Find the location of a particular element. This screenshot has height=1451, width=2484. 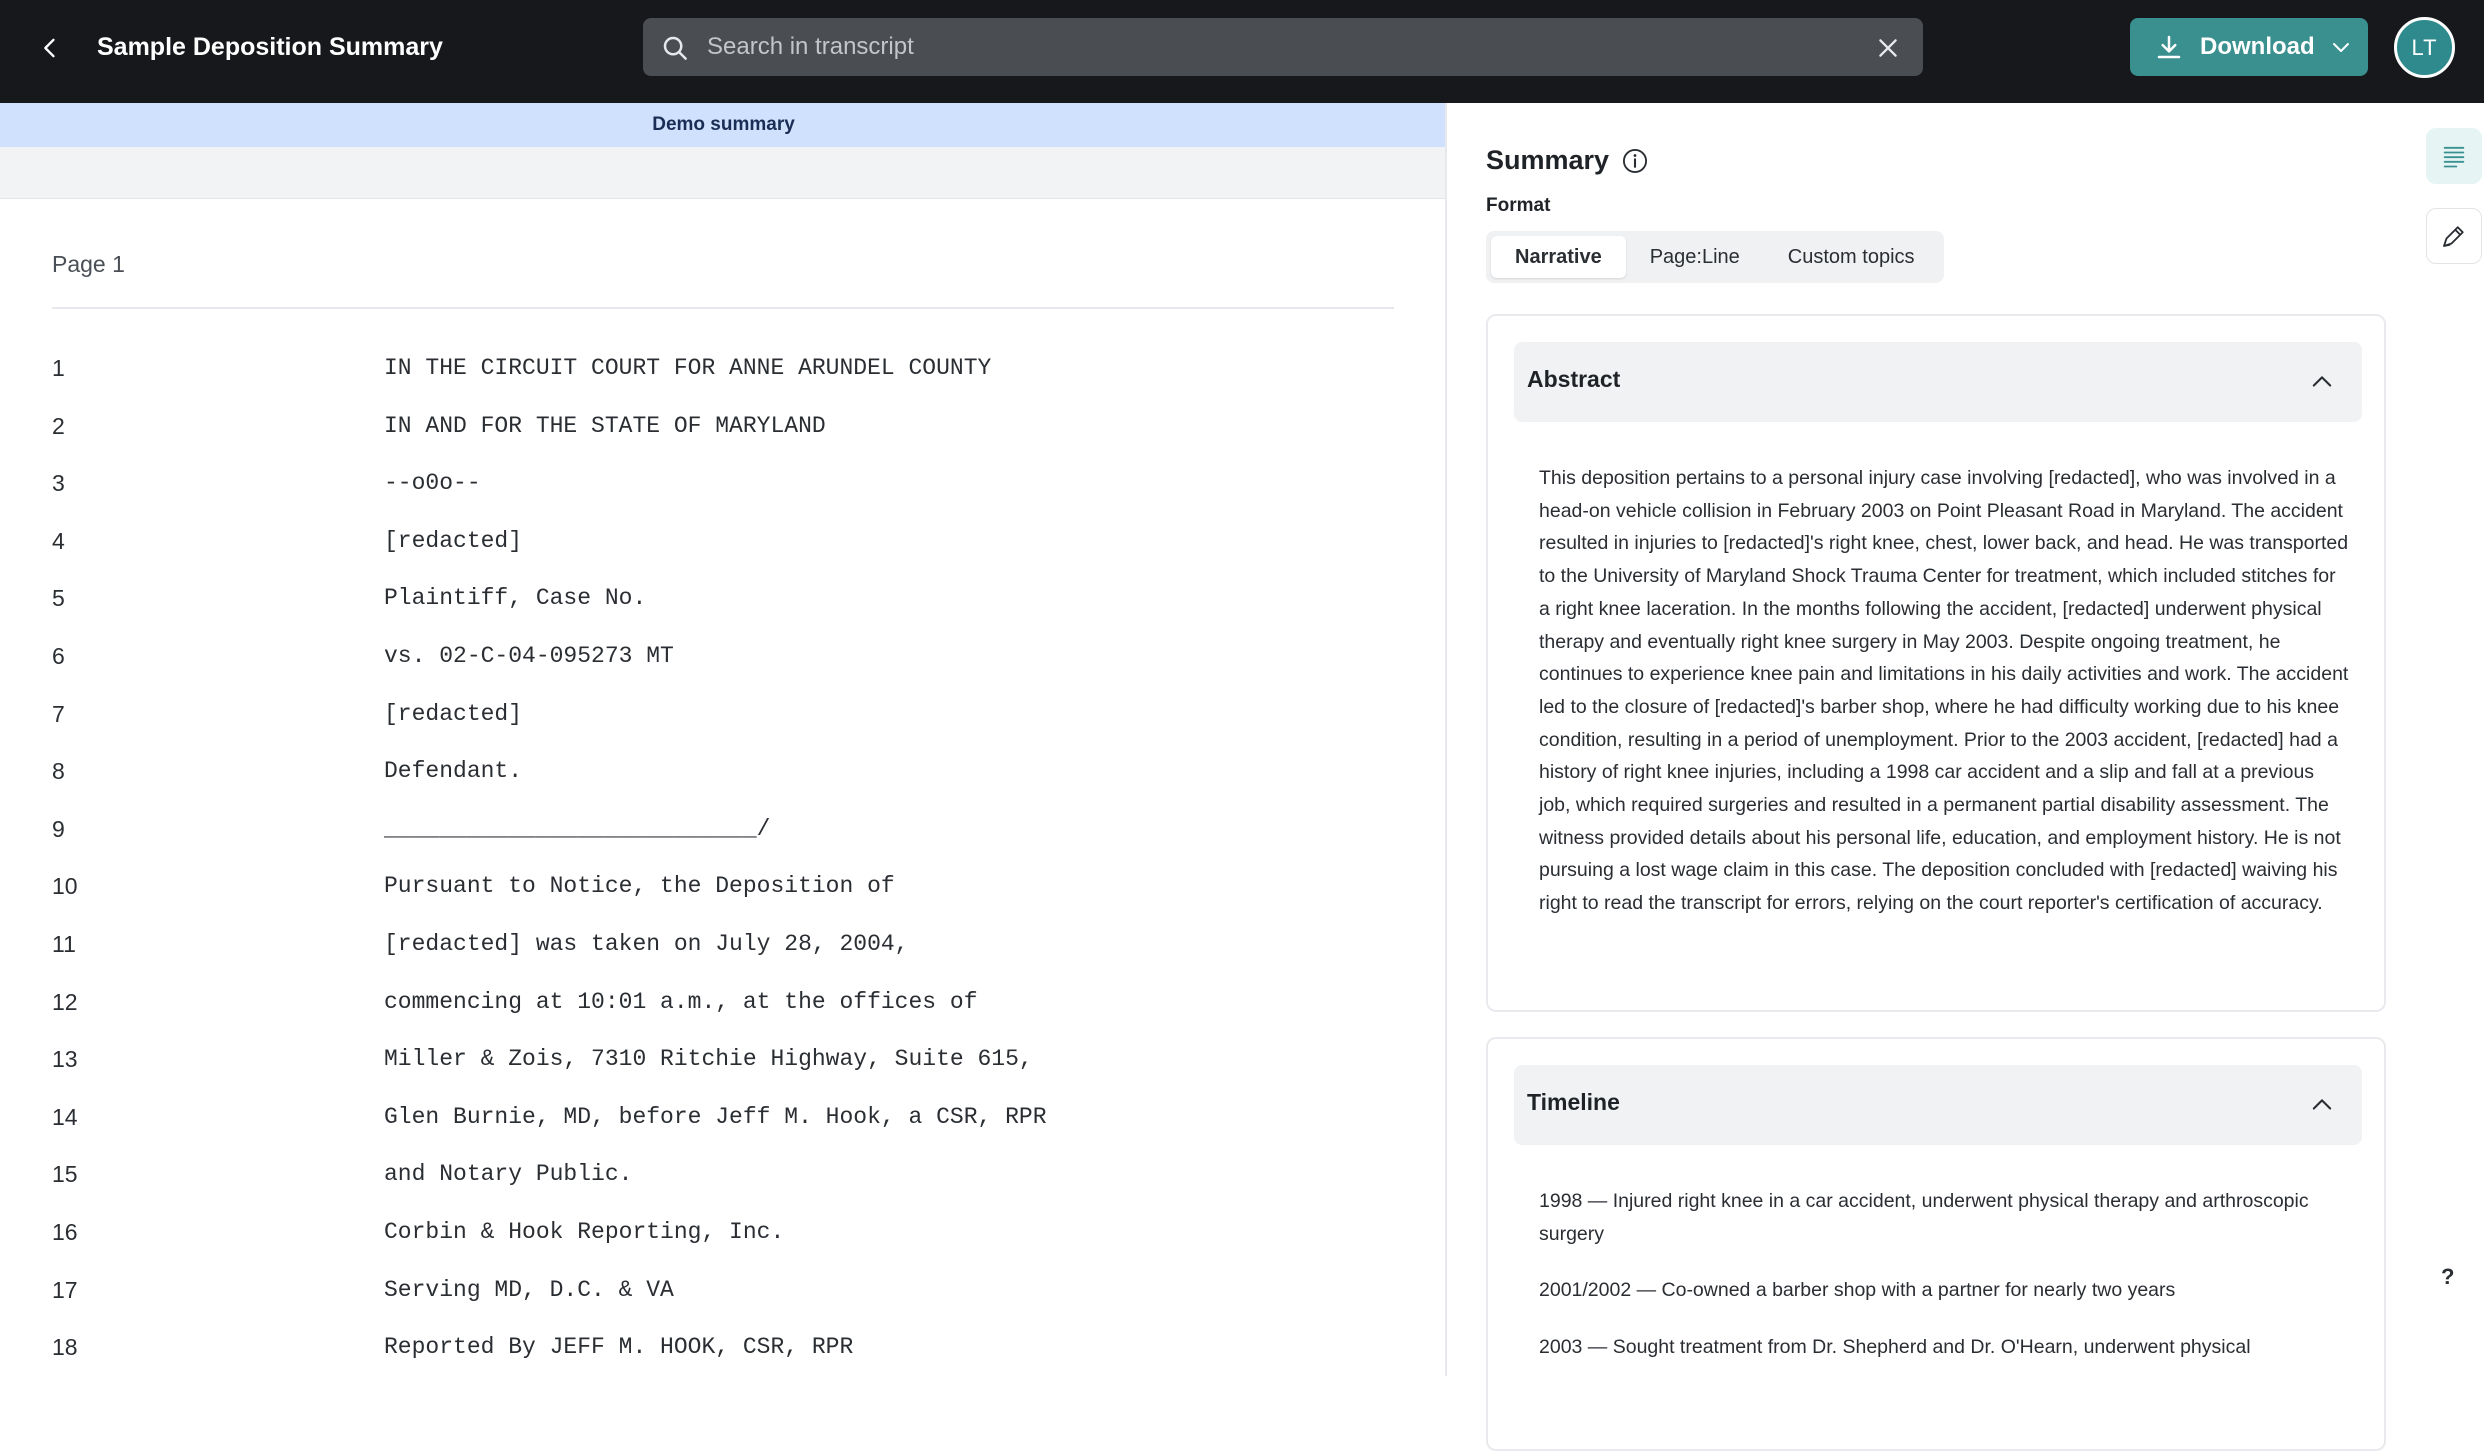

line-number: 3 is located at coordinates (58, 483).